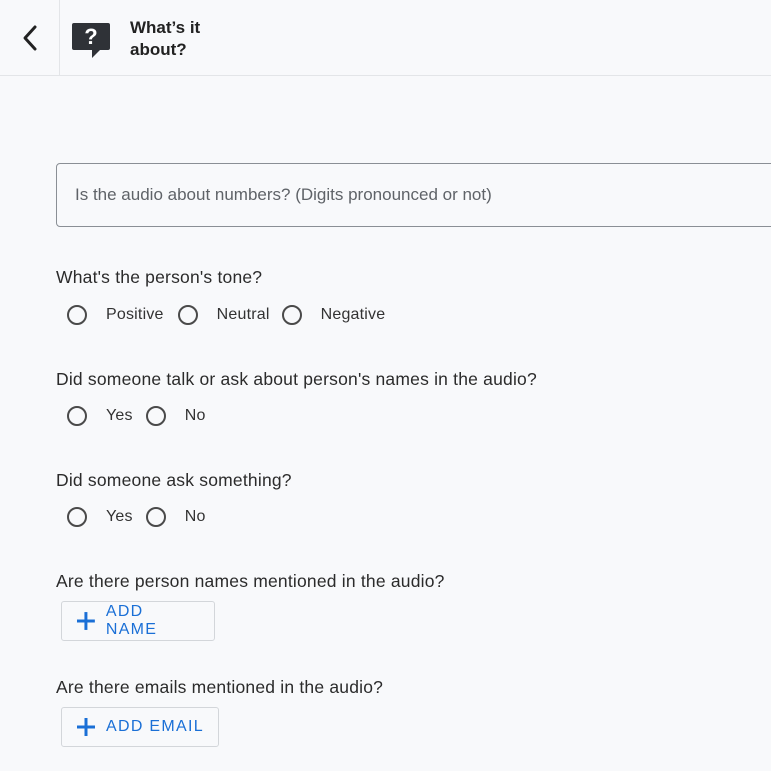  I want to click on tone-option-neutral: Neutral, so click(223, 315).